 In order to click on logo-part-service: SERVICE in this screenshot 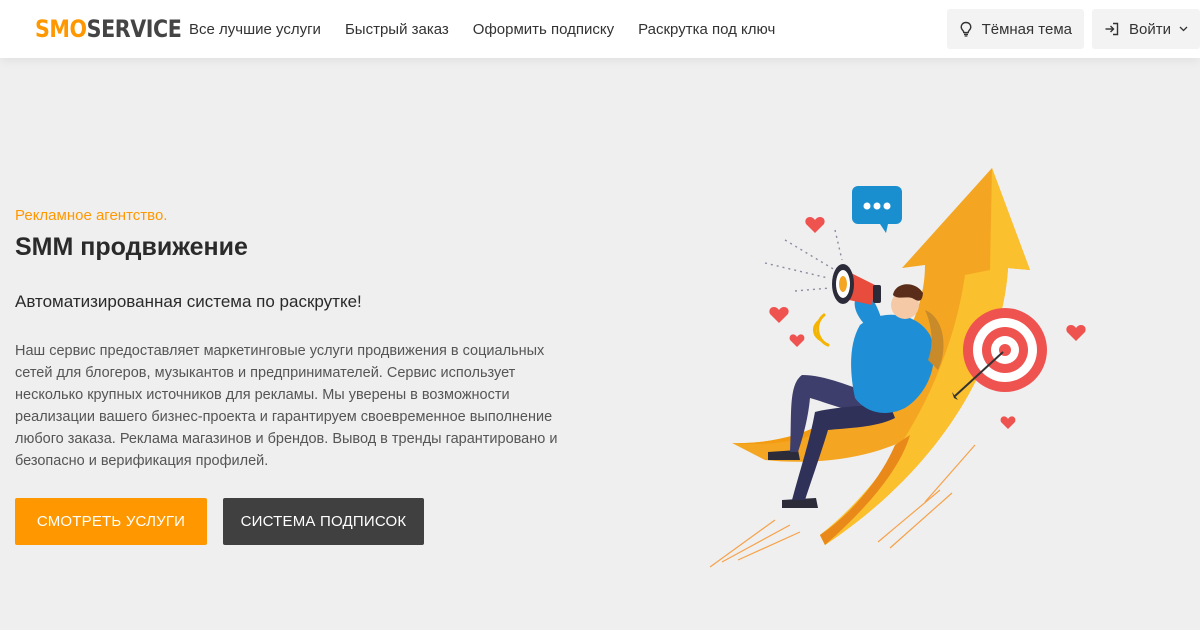, I will do `click(134, 29)`.